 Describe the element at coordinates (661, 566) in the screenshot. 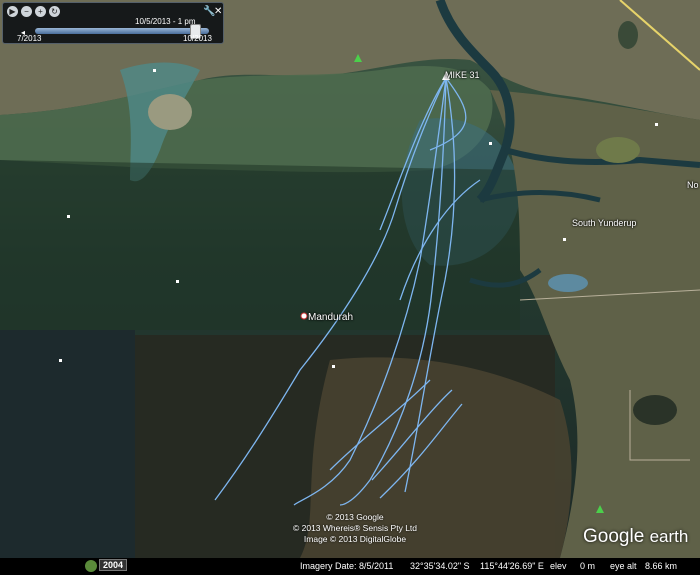

I see `eye-alt-value: 8.66 km` at that location.